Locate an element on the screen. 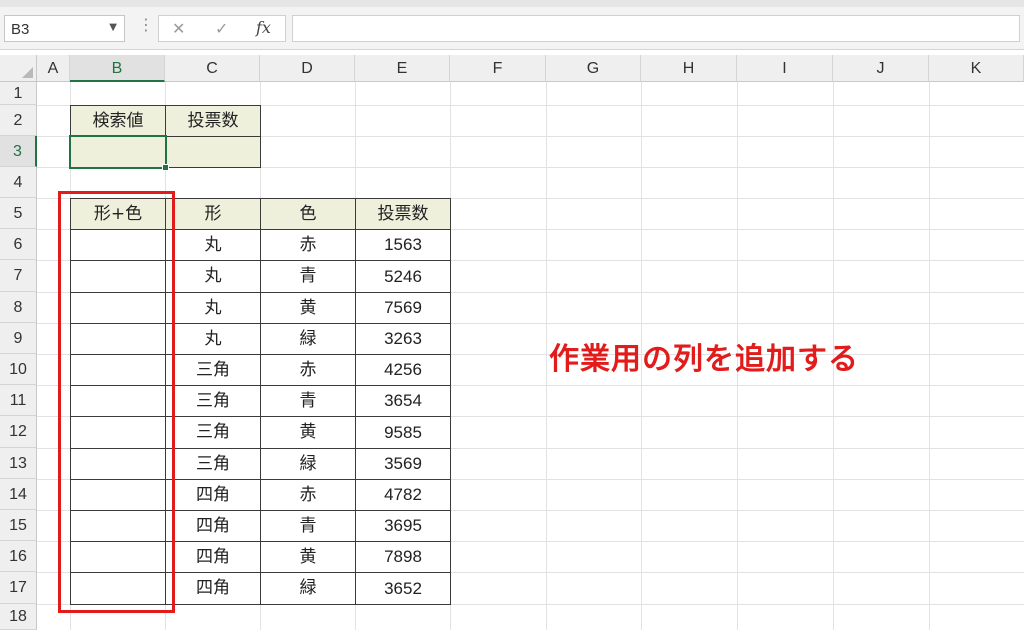 This screenshot has height=630, width=1024. more-options-icon: ⋮ is located at coordinates (146, 24).